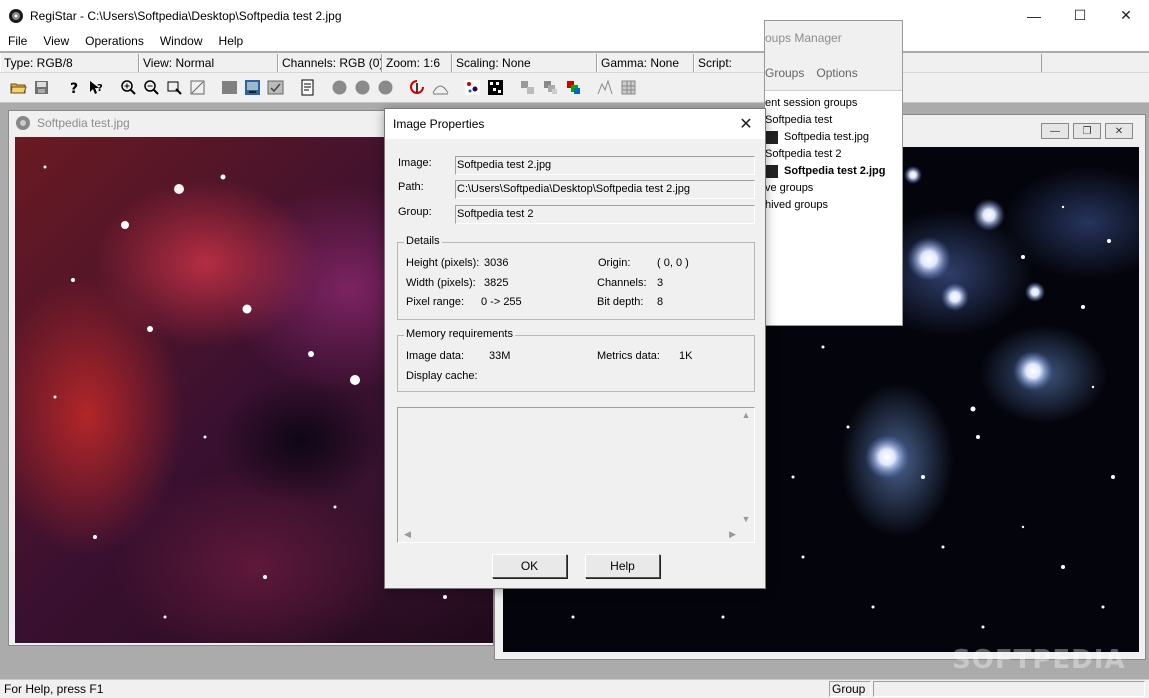 The image size is (1149, 698). Describe the element at coordinates (69, 62) in the screenshot. I see `info-type: Type: RGB/8` at that location.